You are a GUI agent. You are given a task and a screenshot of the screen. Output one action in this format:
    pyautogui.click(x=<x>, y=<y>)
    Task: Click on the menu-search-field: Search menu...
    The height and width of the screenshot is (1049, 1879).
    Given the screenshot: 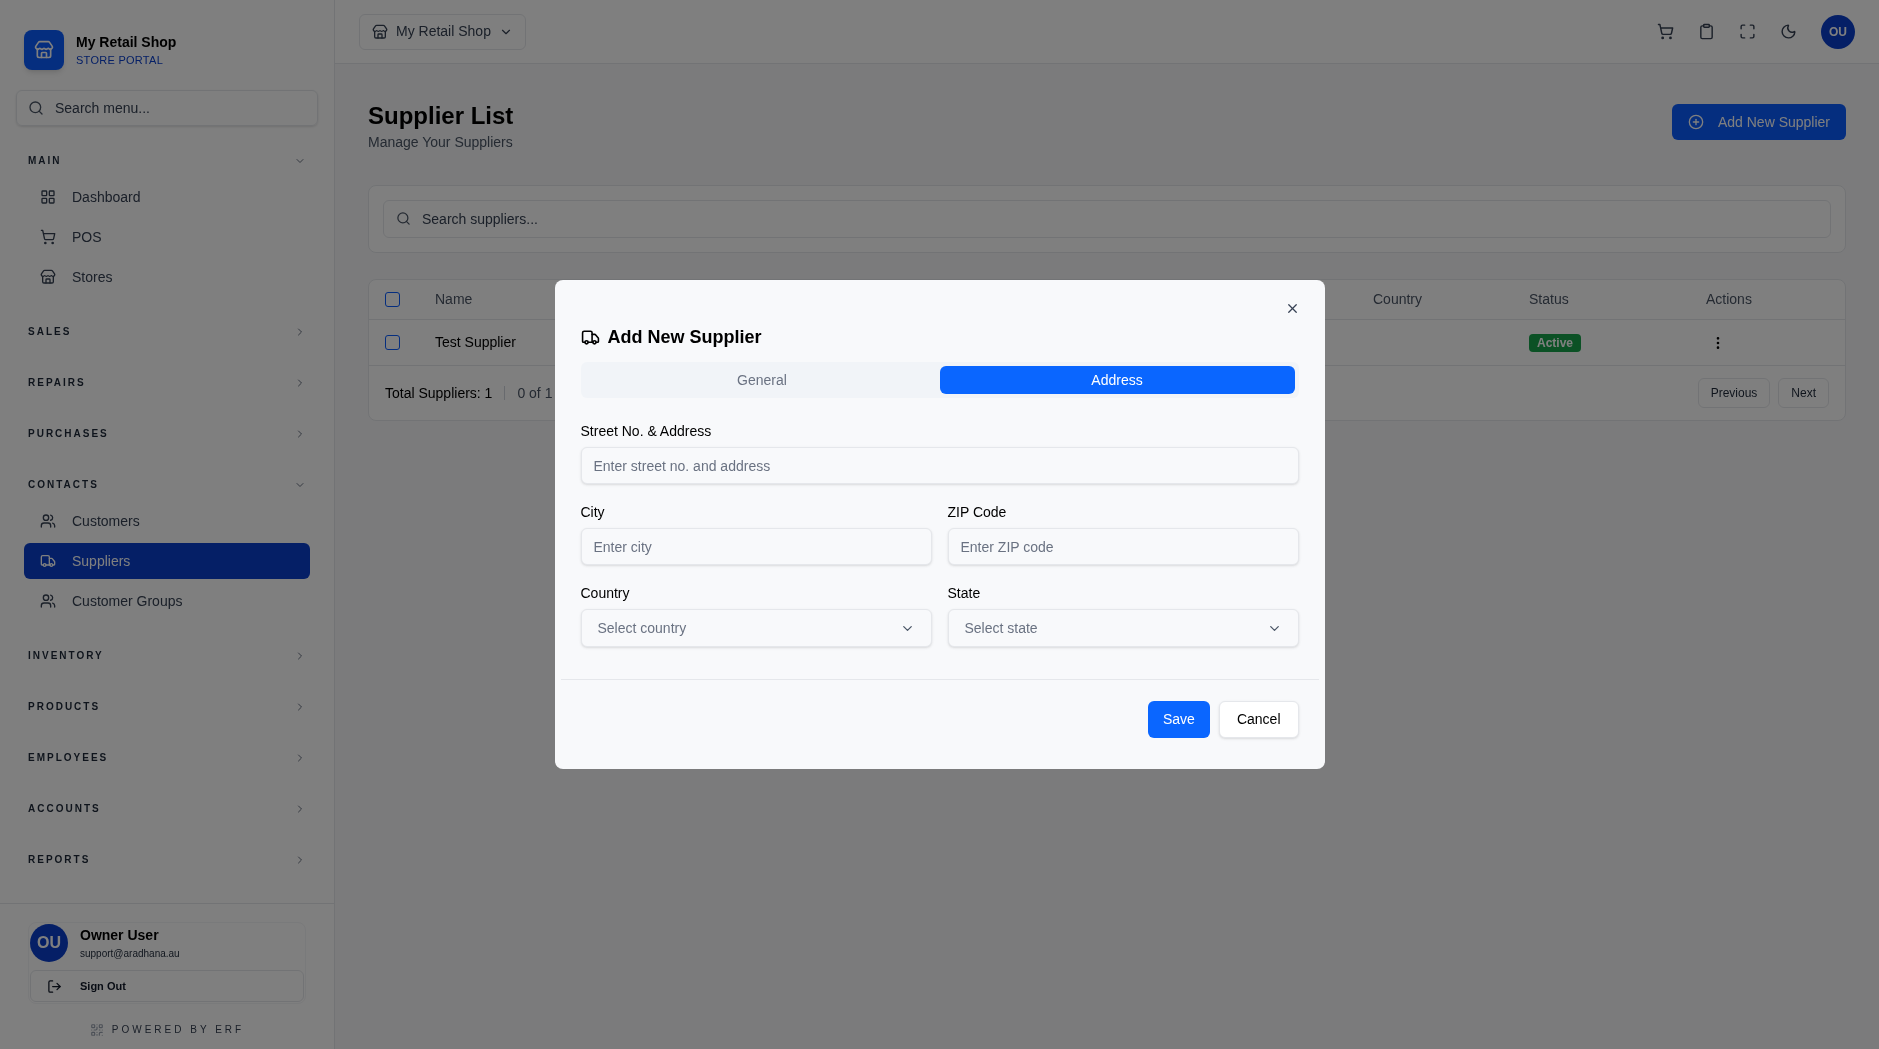 What is the action you would take?
    pyautogui.click(x=167, y=108)
    